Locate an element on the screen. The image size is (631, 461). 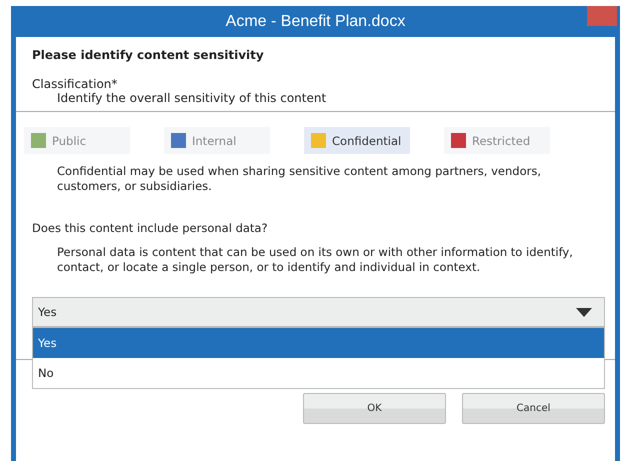
caret-icon is located at coordinates (584, 312).